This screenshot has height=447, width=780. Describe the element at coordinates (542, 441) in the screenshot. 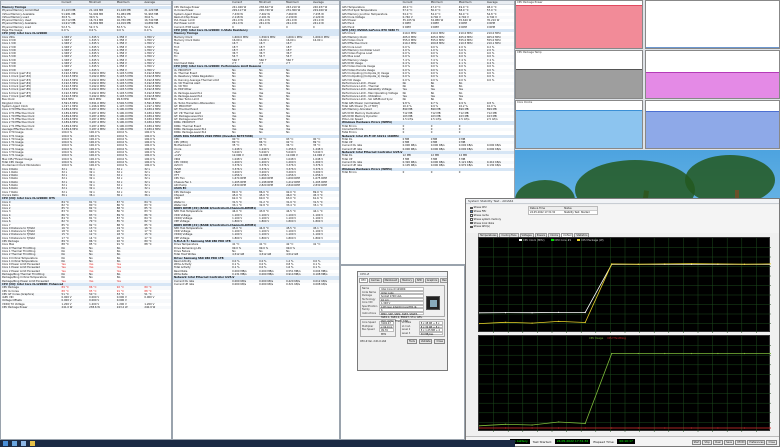

I see `test-started-label: Test Started:` at that location.